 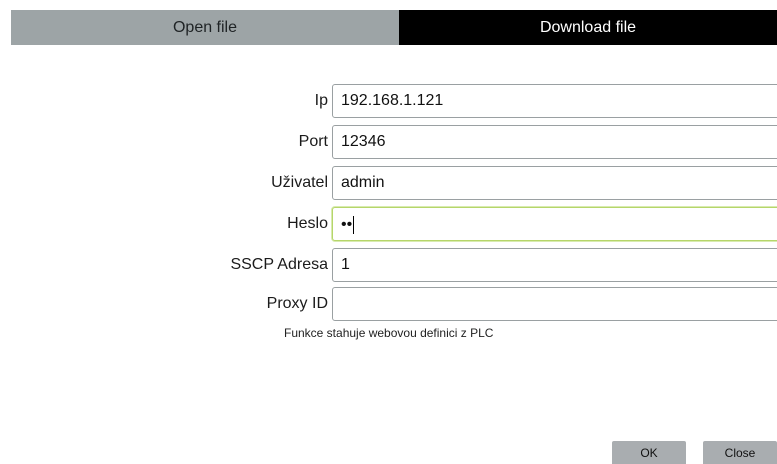 What do you see at coordinates (554, 224) in the screenshot?
I see `password-input: ••` at bounding box center [554, 224].